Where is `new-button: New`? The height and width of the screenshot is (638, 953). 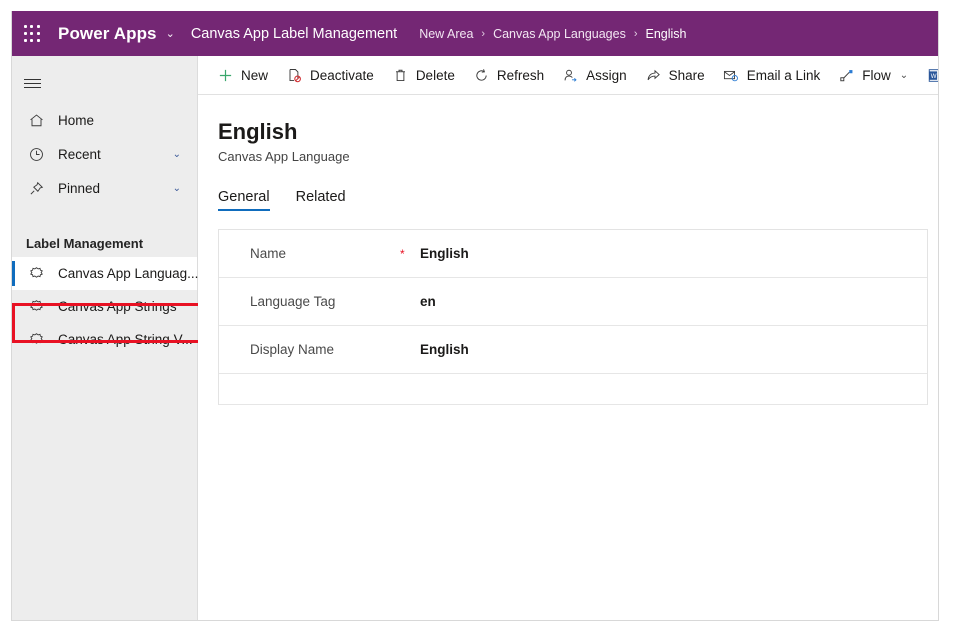
new-button: New is located at coordinates (242, 75).